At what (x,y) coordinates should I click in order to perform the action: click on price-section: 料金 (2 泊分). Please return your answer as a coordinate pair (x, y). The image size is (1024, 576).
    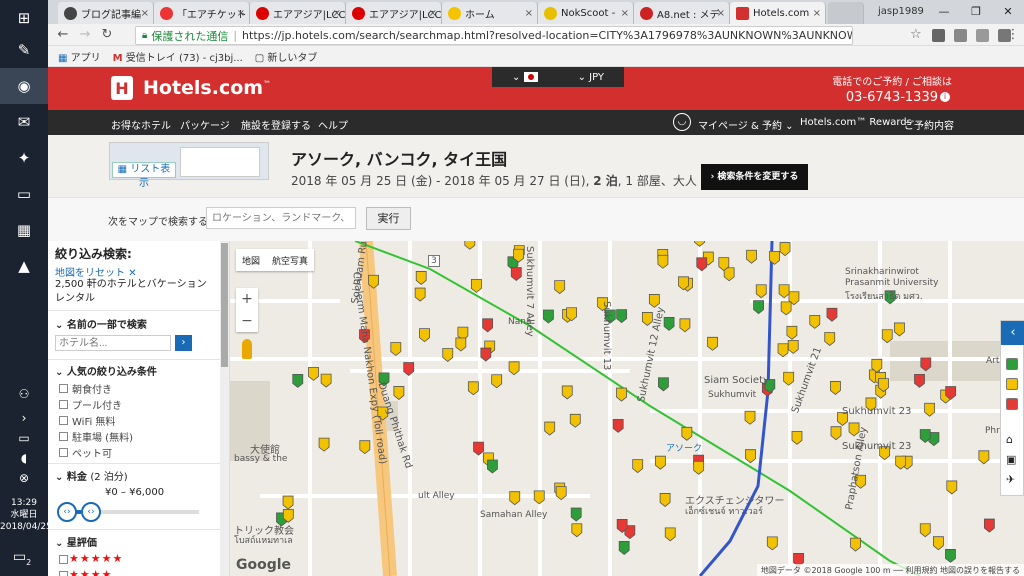
    Looking at the image, I should click on (91, 475).